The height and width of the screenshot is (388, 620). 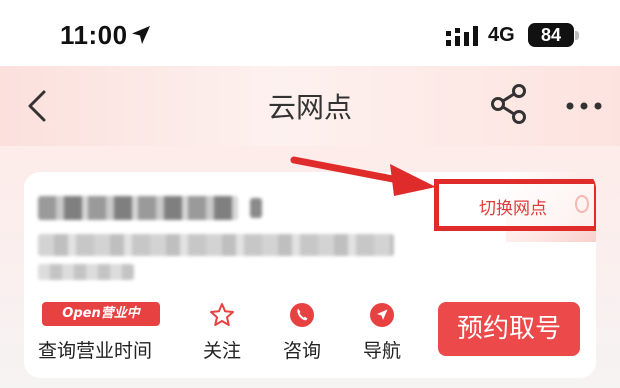 I want to click on navigation-icon, so click(x=382, y=315).